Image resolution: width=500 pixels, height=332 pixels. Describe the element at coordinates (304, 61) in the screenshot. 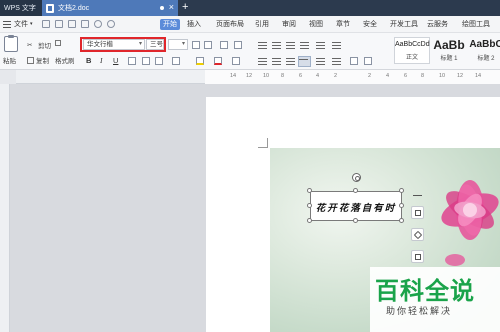

I see `justify-icon` at that location.